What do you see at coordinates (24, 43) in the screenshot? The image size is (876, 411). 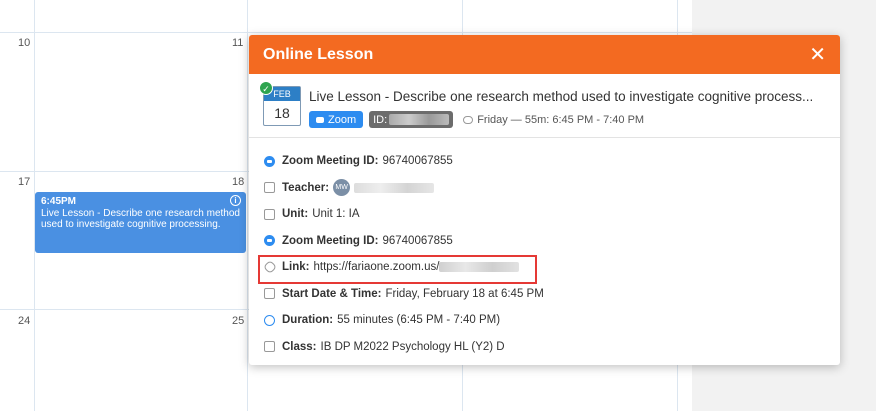 I see `day-number: 10` at bounding box center [24, 43].